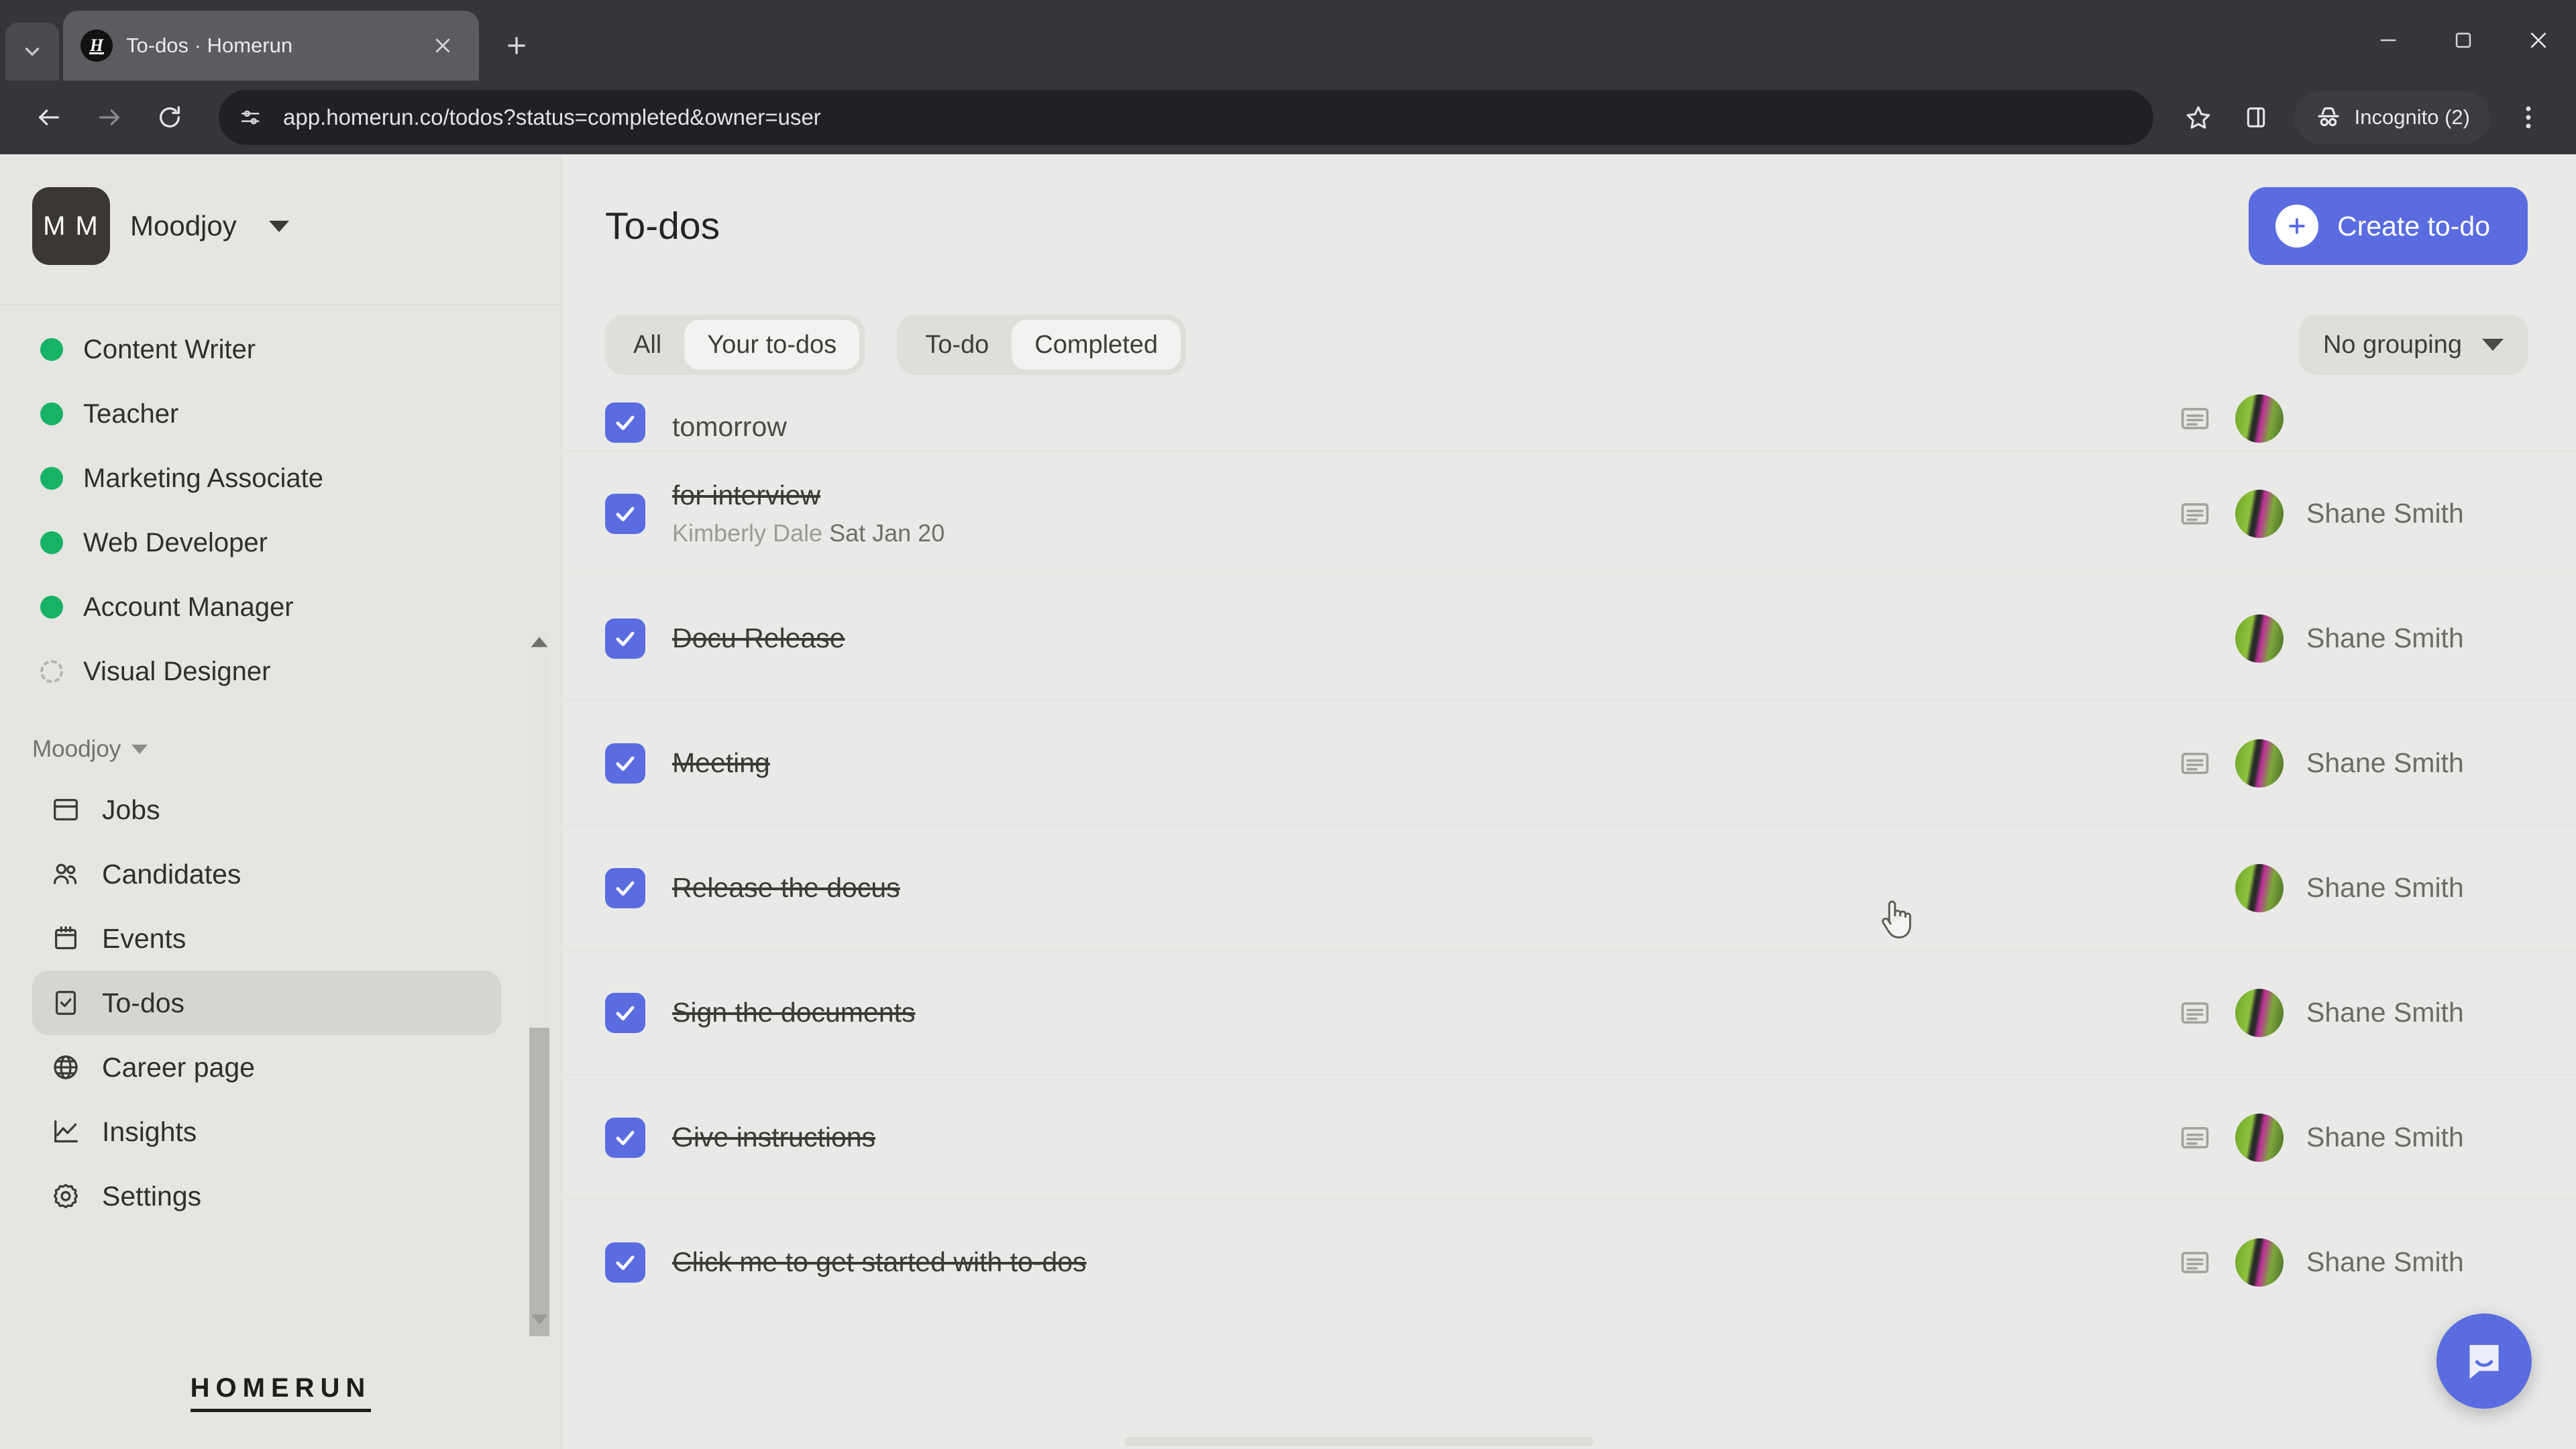  I want to click on table-row: tomorrow, so click(1569, 421).